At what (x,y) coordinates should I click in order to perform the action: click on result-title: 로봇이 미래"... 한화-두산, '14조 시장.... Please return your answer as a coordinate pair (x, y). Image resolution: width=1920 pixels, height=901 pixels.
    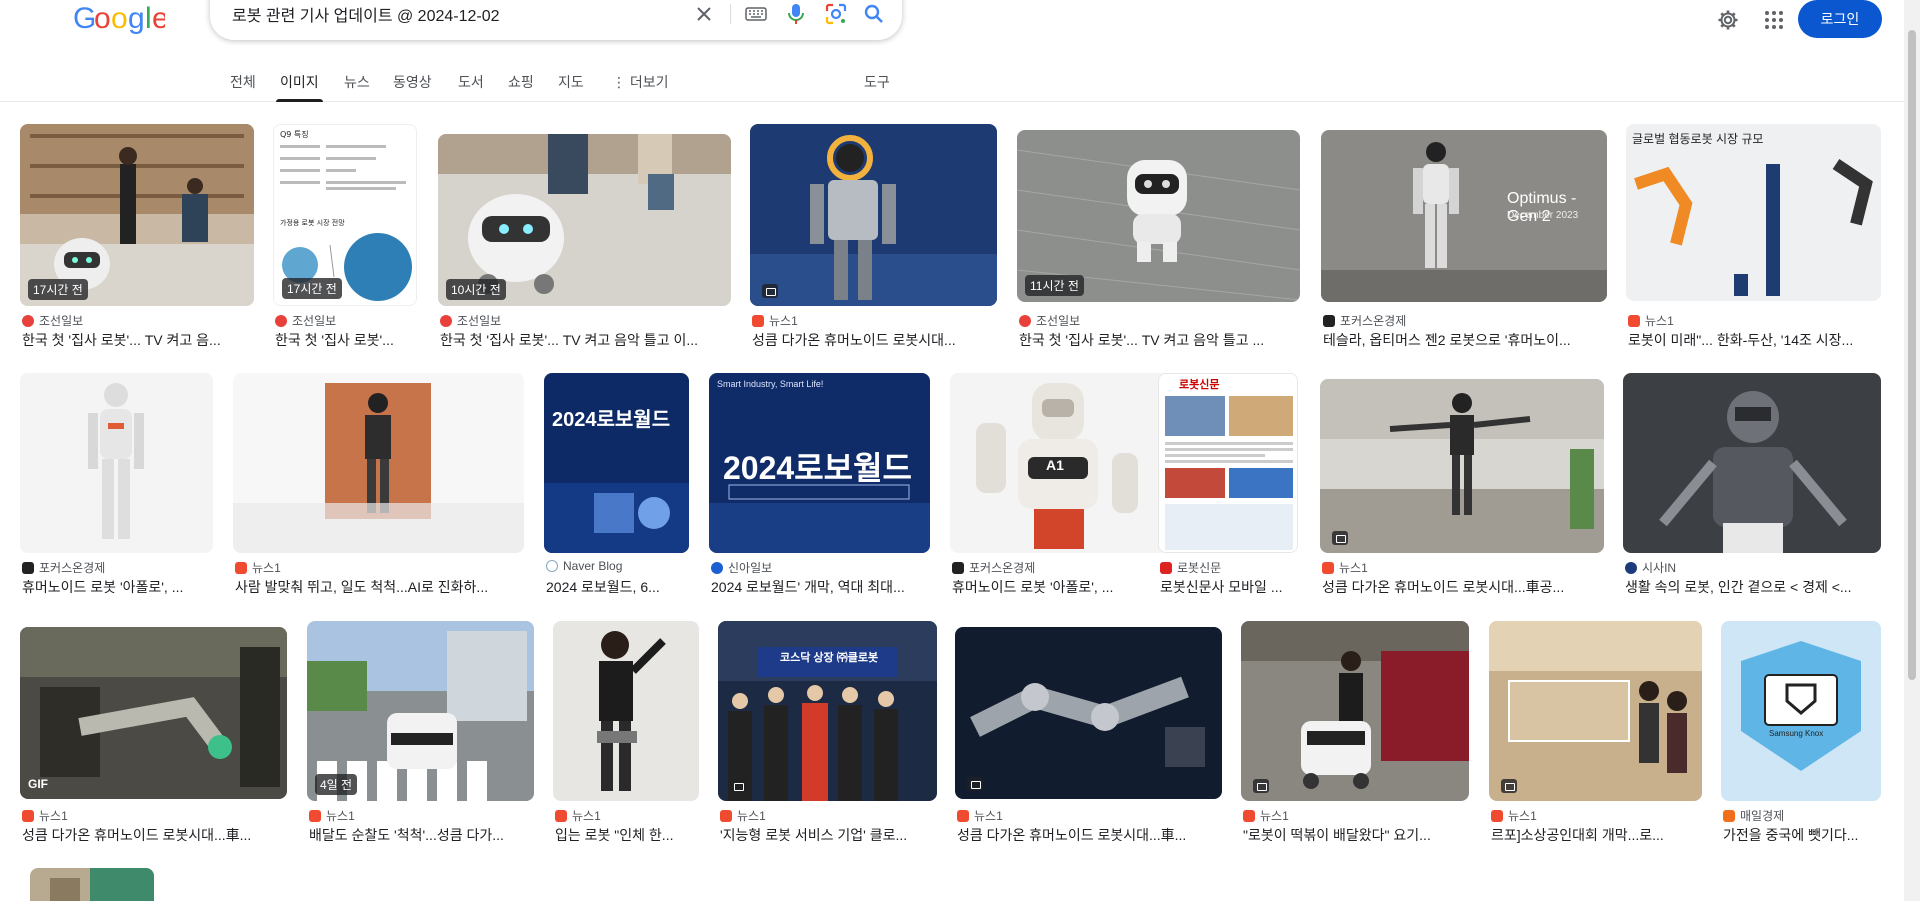
    Looking at the image, I should click on (1755, 340).